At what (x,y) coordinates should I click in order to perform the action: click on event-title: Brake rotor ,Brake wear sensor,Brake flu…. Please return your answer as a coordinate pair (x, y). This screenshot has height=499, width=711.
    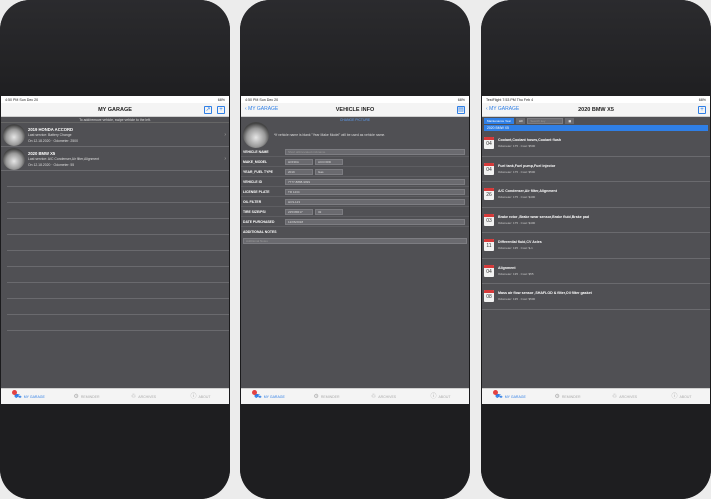
    Looking at the image, I should click on (544, 216).